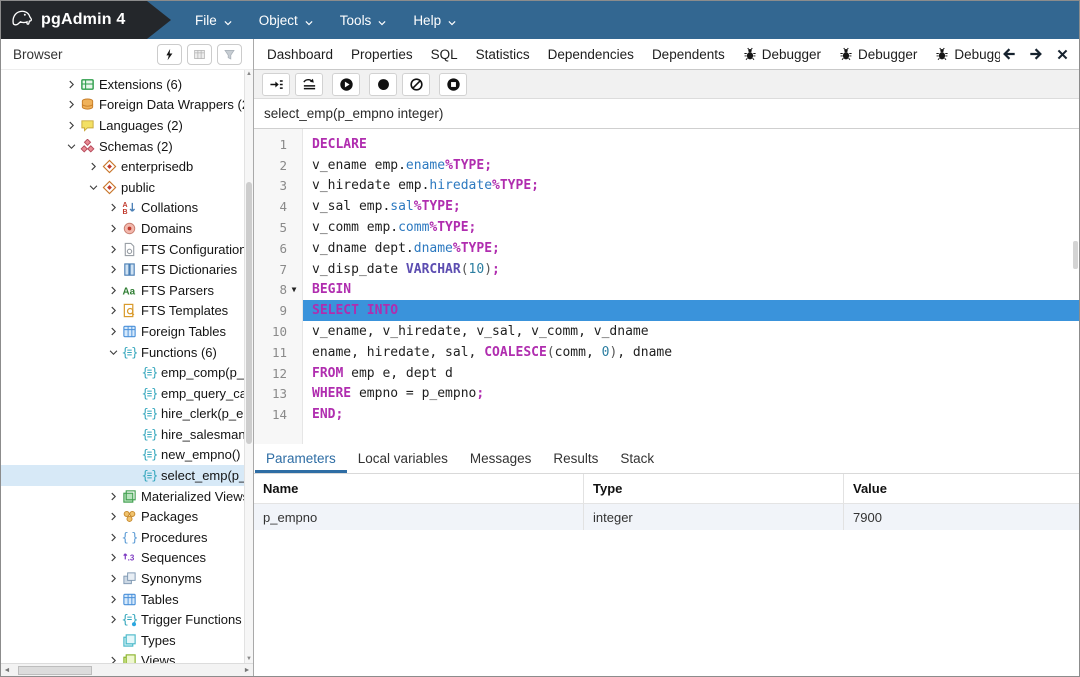  I want to click on tree-horizontal-scrollbar: ◄ ►, so click(127, 669).